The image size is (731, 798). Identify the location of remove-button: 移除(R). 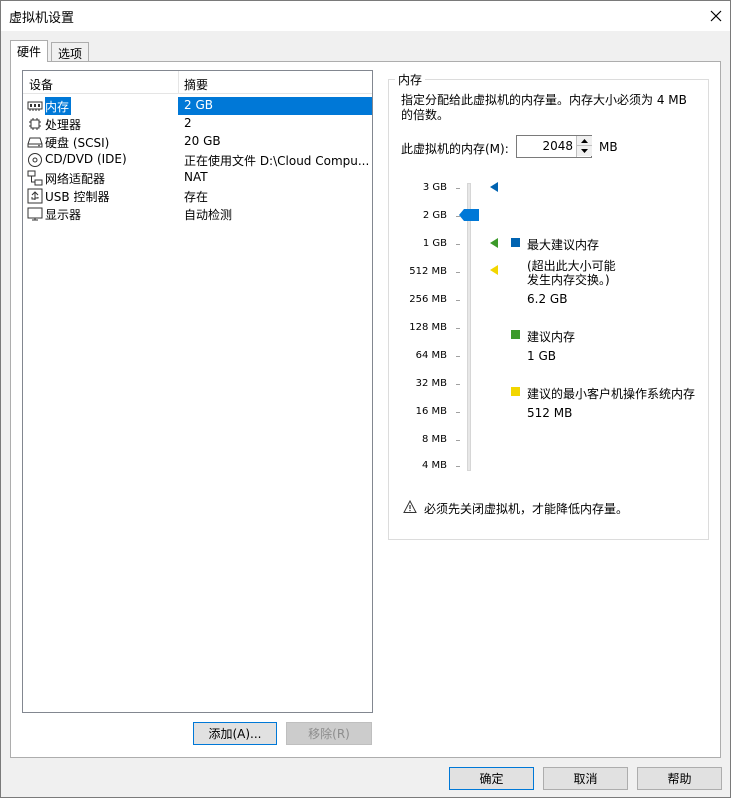
(329, 733).